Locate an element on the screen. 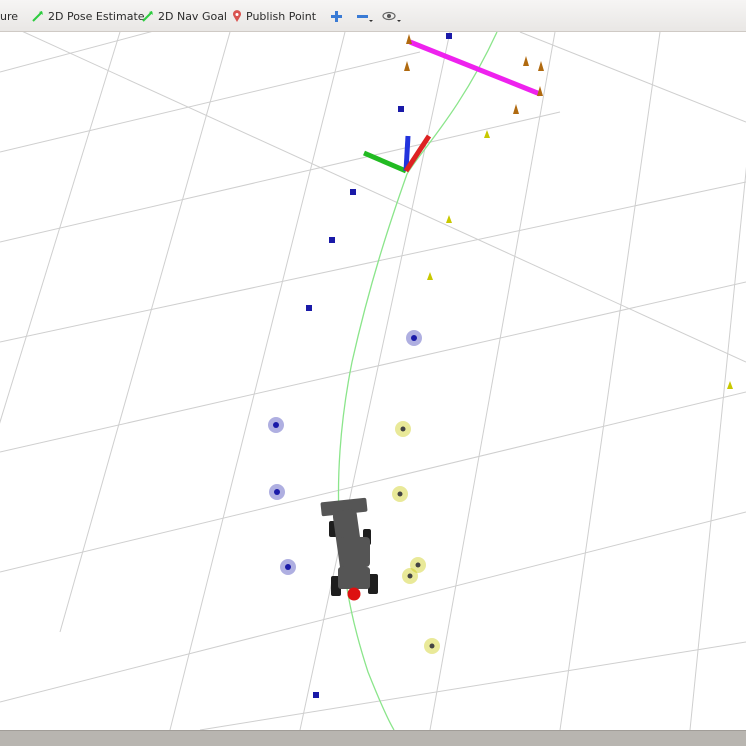 The width and height of the screenshot is (746, 746). map-pin-icon is located at coordinates (237, 16).